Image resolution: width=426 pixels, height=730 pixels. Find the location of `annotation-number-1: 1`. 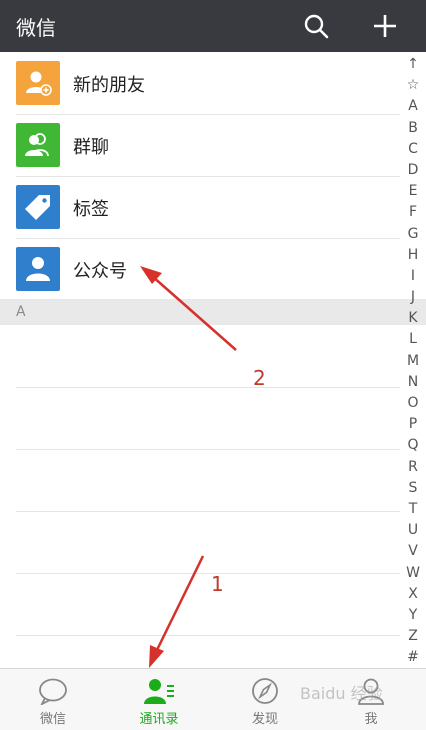

annotation-number-1: 1 is located at coordinates (217, 584).